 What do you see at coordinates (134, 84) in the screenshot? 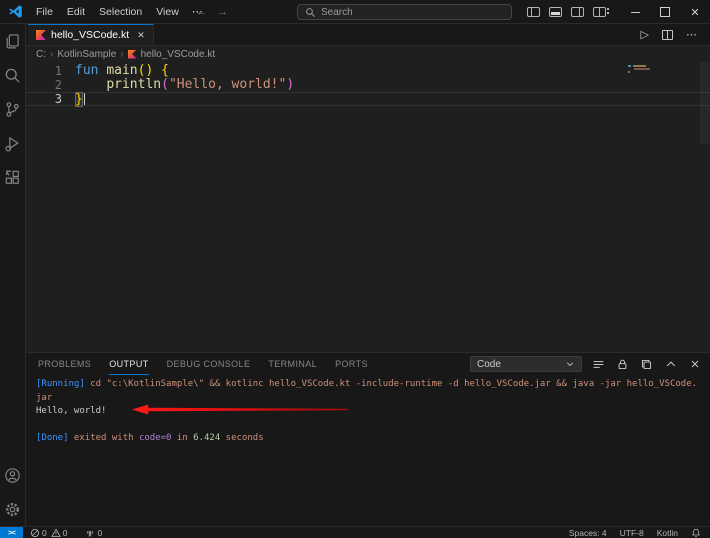
I see `token-function: println` at bounding box center [134, 84].